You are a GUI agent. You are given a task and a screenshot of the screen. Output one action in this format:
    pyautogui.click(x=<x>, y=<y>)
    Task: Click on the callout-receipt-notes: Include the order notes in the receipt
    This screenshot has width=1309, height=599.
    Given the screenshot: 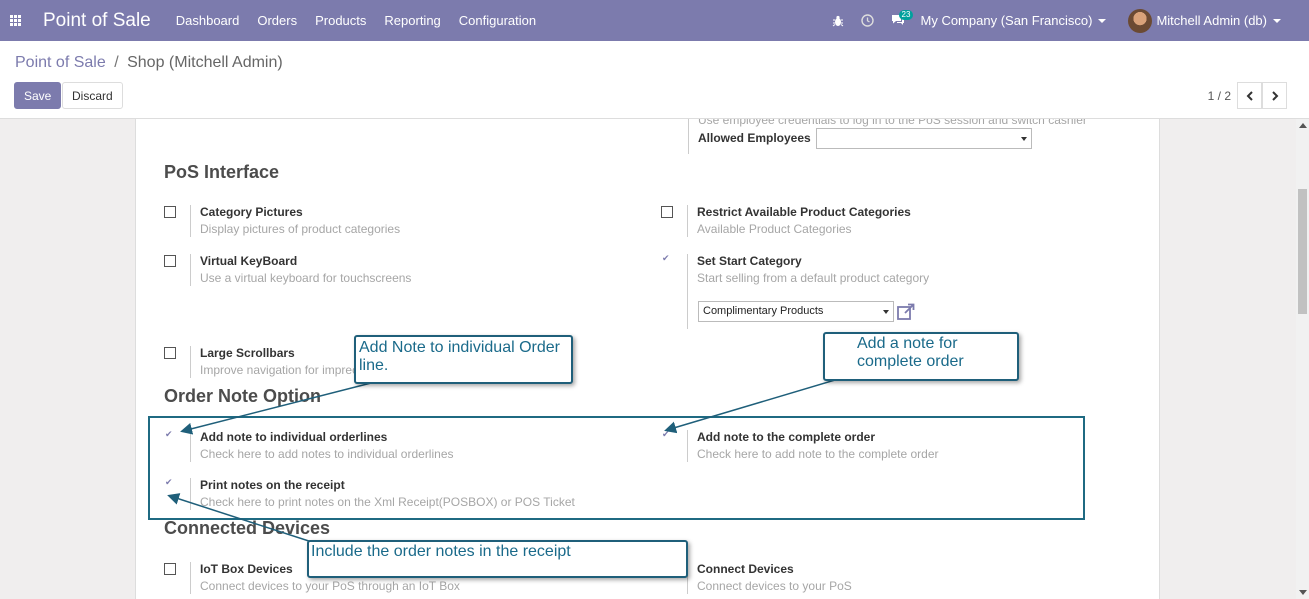 What is the action you would take?
    pyautogui.click(x=497, y=559)
    